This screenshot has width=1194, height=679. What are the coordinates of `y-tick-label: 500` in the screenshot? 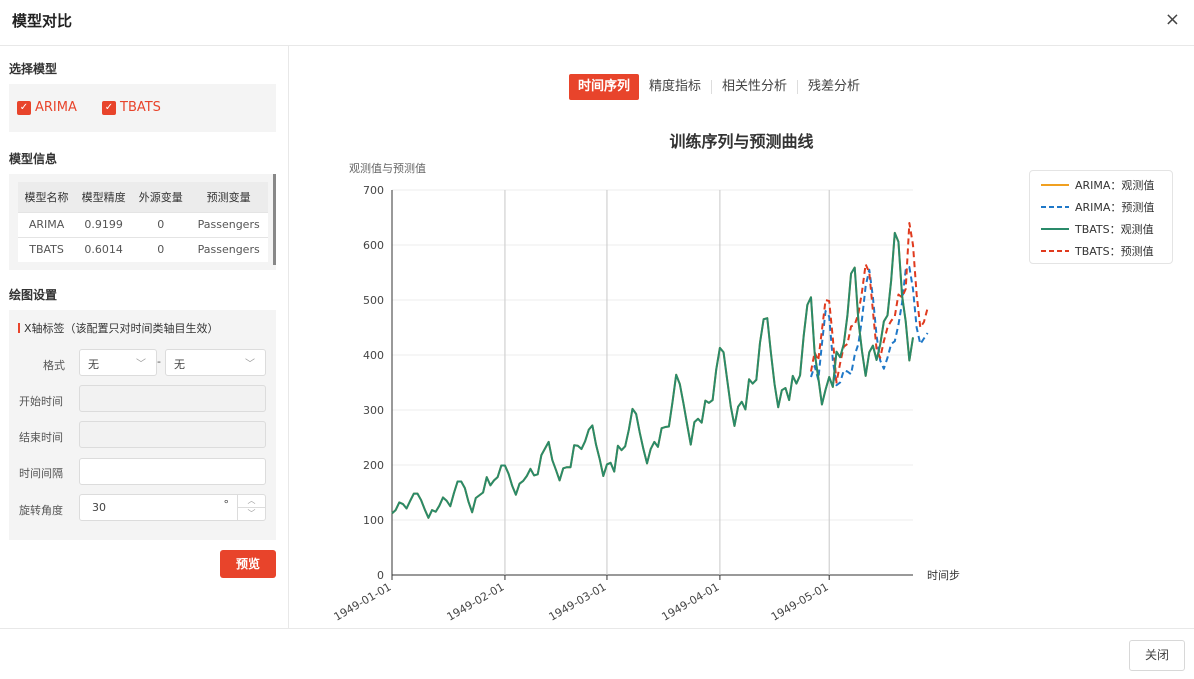 It's located at (373, 300).